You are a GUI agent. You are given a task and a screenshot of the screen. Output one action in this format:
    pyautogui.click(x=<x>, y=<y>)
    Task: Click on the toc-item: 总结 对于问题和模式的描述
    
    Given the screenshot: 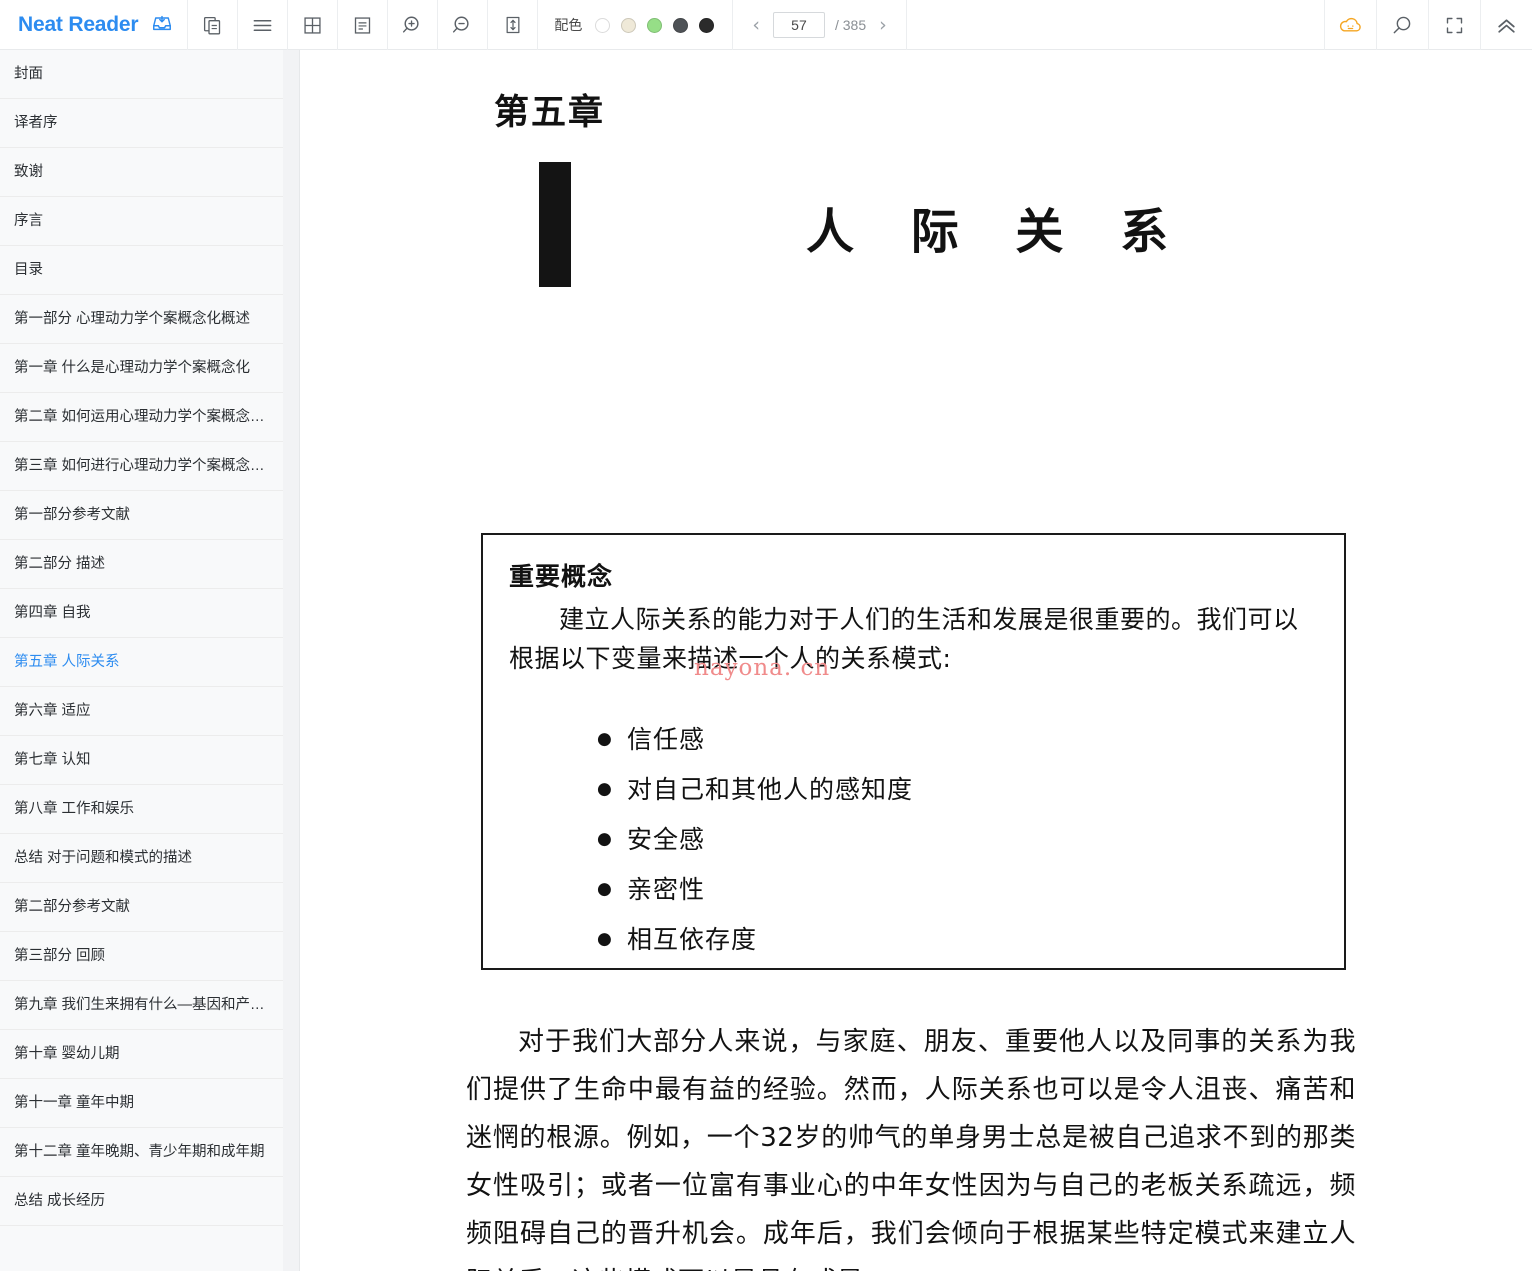 What is the action you would take?
    pyautogui.click(x=141, y=858)
    